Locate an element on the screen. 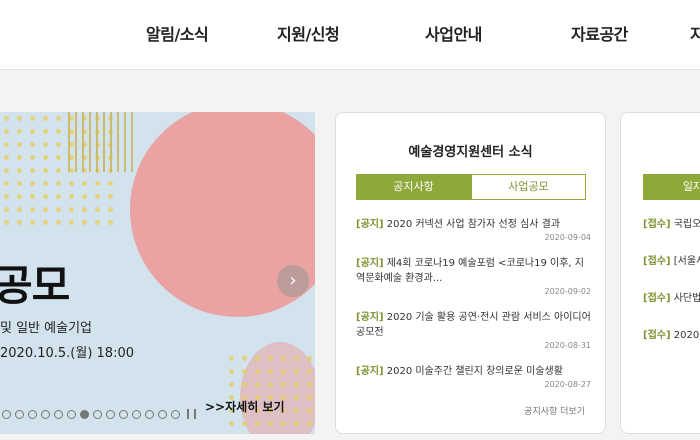 The width and height of the screenshot is (700, 440). jobs-item-text: [접수] 2020 인력 모집 is located at coordinates (671, 335).